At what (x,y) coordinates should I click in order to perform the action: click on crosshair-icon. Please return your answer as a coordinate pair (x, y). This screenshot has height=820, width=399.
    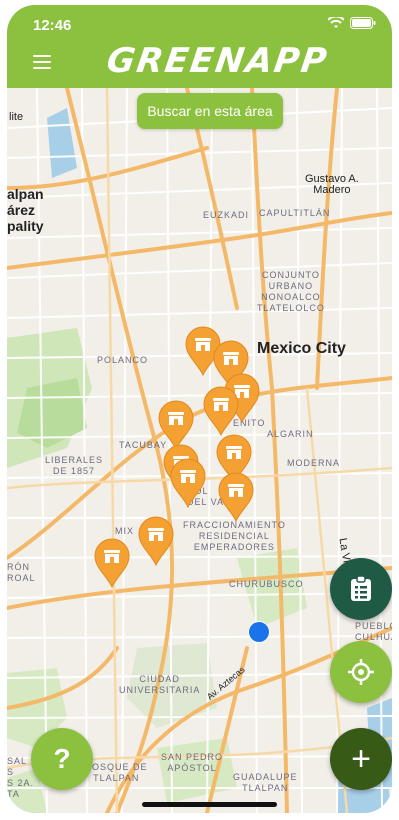
    Looking at the image, I should click on (361, 672).